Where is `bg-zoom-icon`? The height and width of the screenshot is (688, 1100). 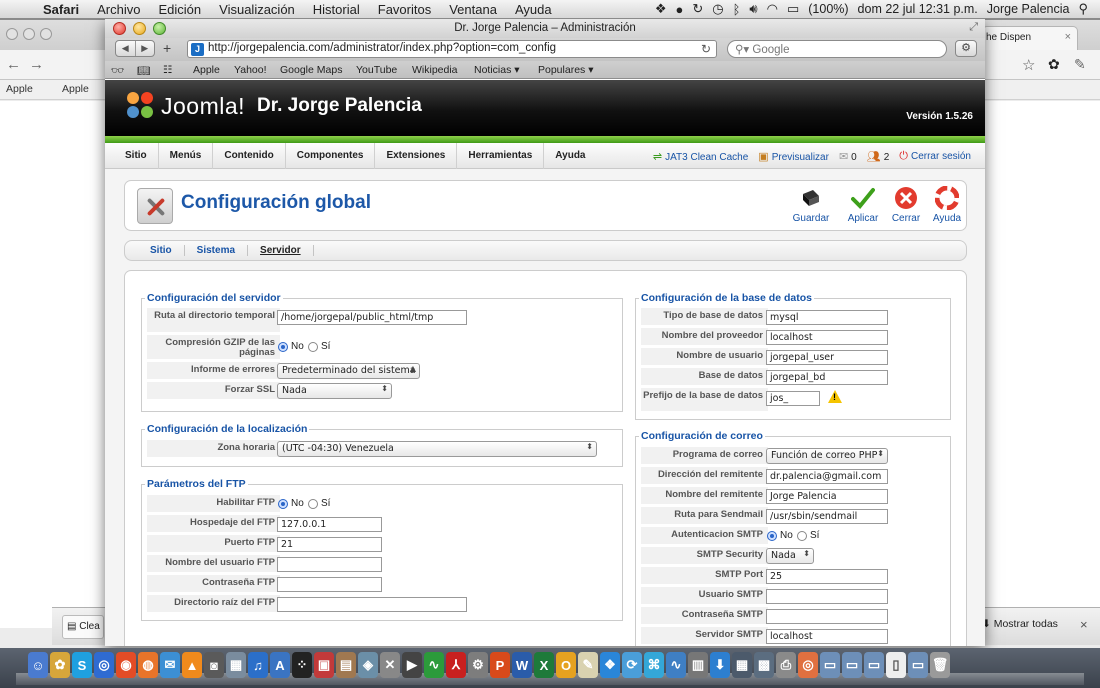 bg-zoom-icon is located at coordinates (46, 34).